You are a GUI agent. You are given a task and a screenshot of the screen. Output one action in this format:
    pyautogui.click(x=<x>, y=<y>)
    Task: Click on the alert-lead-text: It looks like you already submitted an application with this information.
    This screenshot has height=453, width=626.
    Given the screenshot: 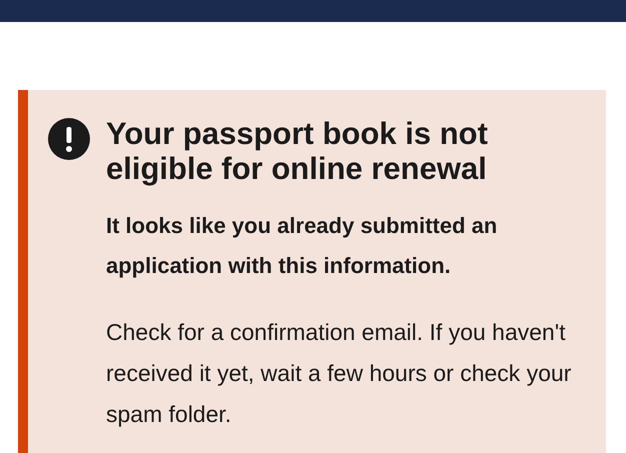 What is the action you would take?
    pyautogui.click(x=302, y=246)
    